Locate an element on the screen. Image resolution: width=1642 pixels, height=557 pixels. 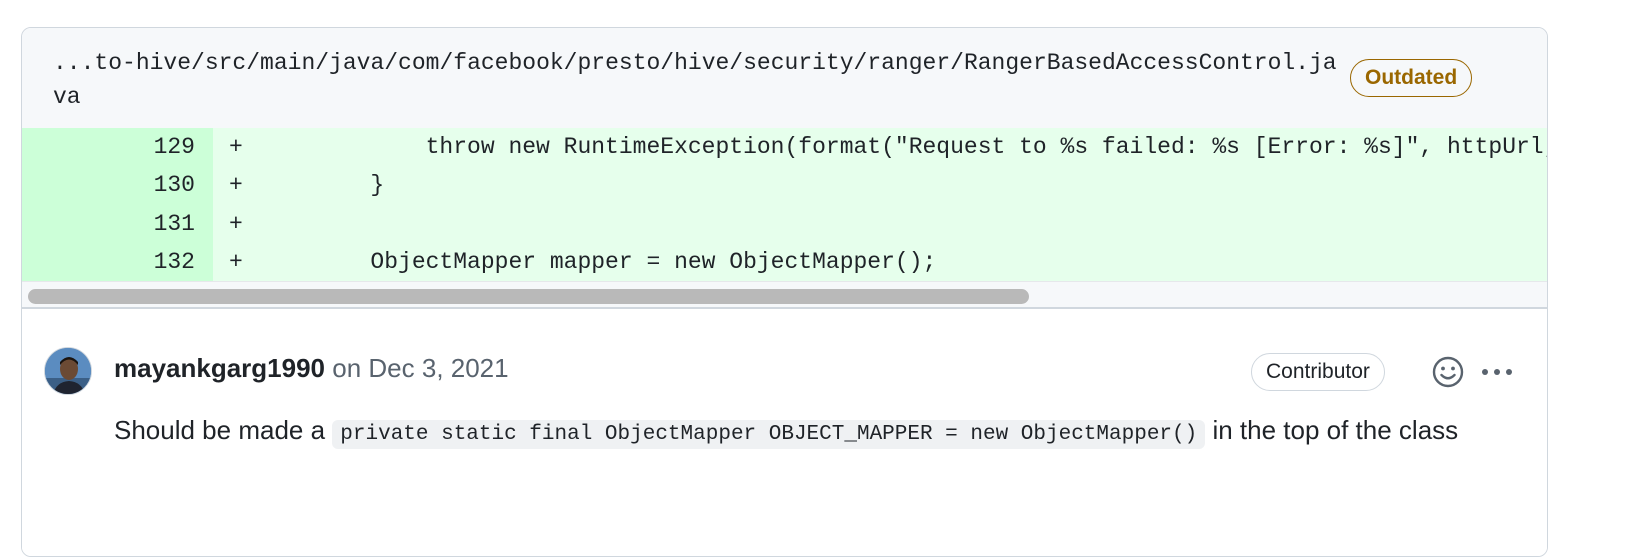
more-options-button is located at coordinates (1497, 372).